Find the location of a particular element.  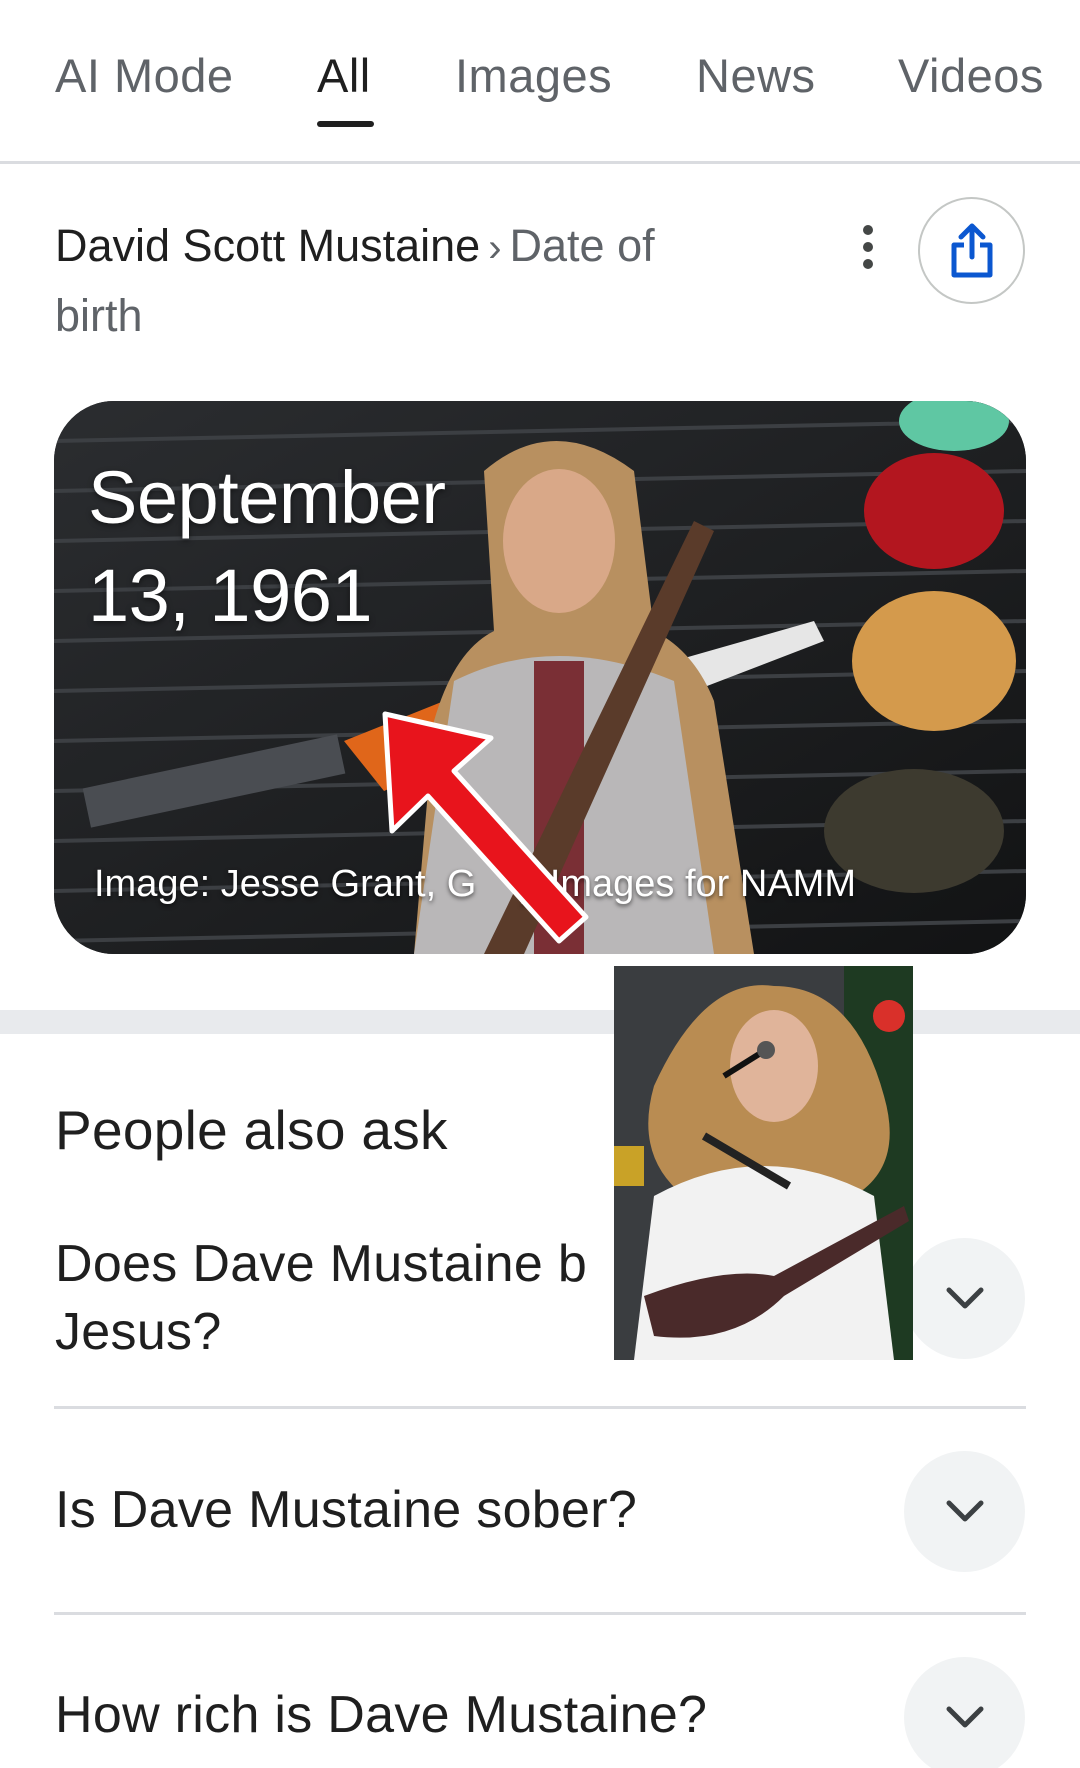

people-also-ask-heading: People also ask is located at coordinates (251, 1130).